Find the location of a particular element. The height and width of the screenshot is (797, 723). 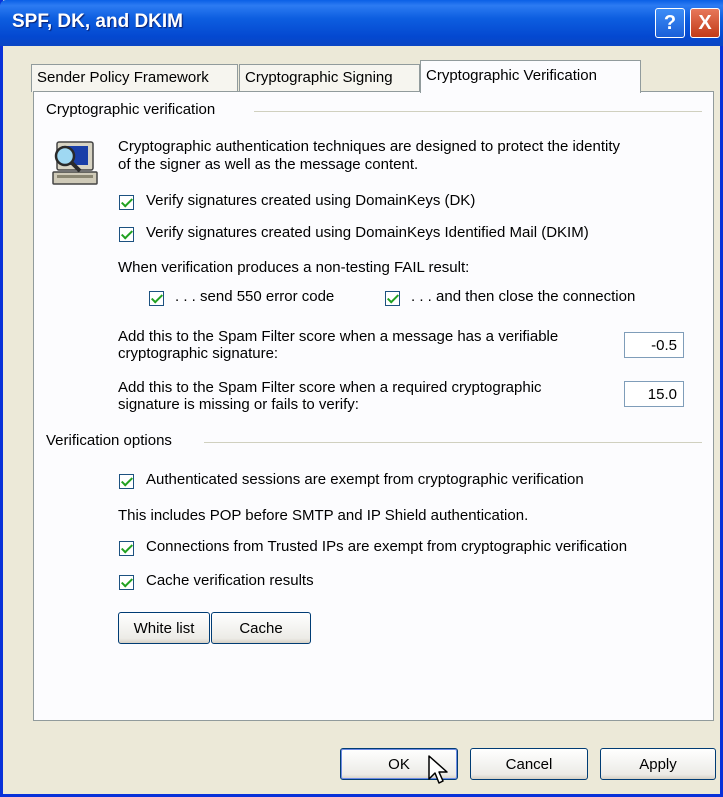

window-title: SPF, DK, and DKIM is located at coordinates (98, 21).